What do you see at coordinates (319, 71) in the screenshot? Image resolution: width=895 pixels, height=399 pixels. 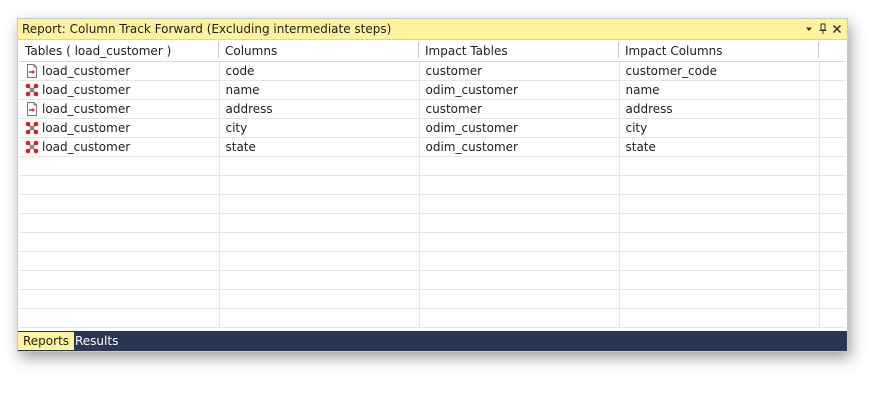 I see `cell-column: code` at bounding box center [319, 71].